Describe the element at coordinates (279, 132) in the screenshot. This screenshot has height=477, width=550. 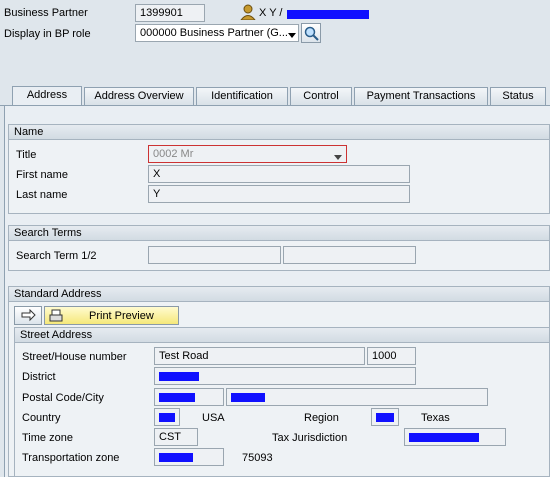
I see `name-section-title: Name` at that location.